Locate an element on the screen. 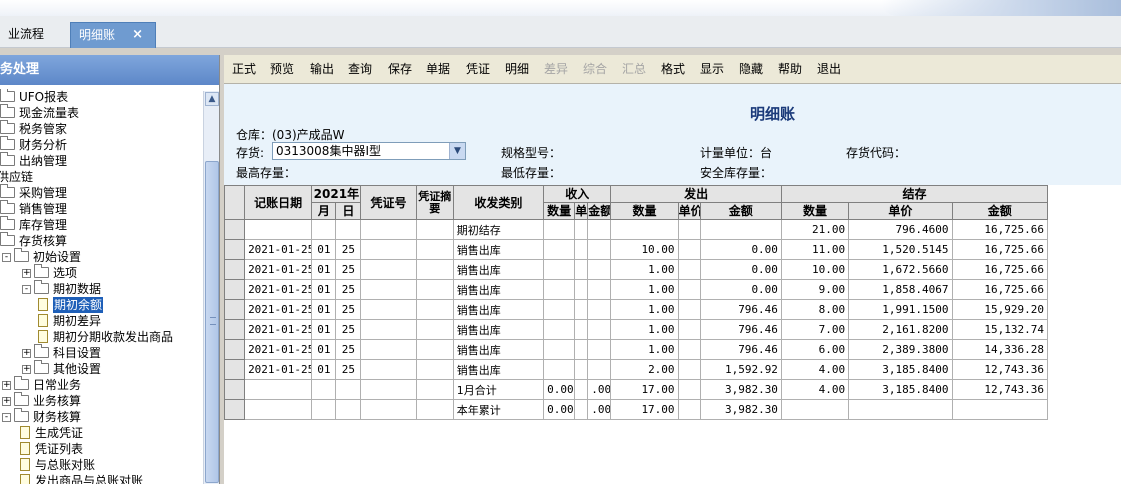 This screenshot has height=484, width=1121. toolbar-button-10: 汇总 is located at coordinates (634, 69).